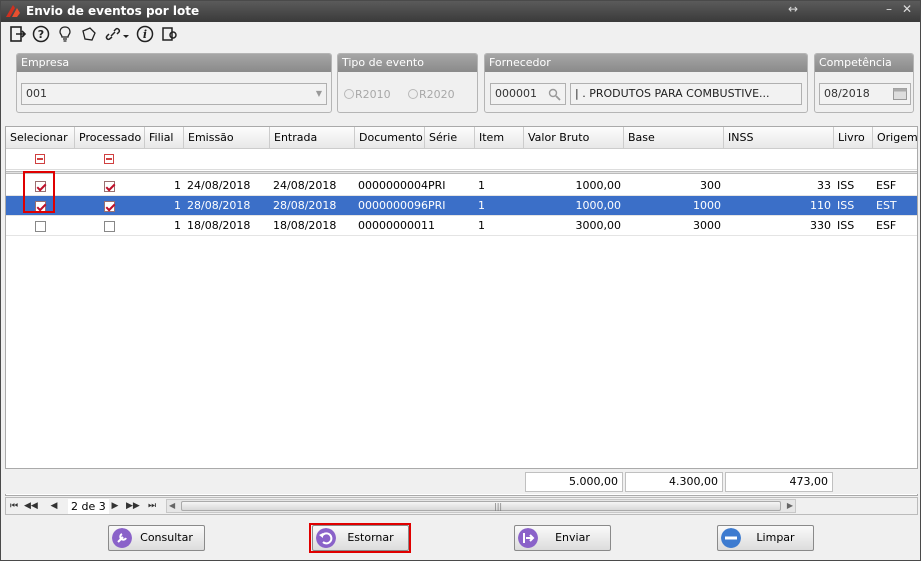 This screenshot has width=921, height=561. Describe the element at coordinates (305, 205) in the screenshot. I see `cell-entrada: 28/08/2018` at that location.